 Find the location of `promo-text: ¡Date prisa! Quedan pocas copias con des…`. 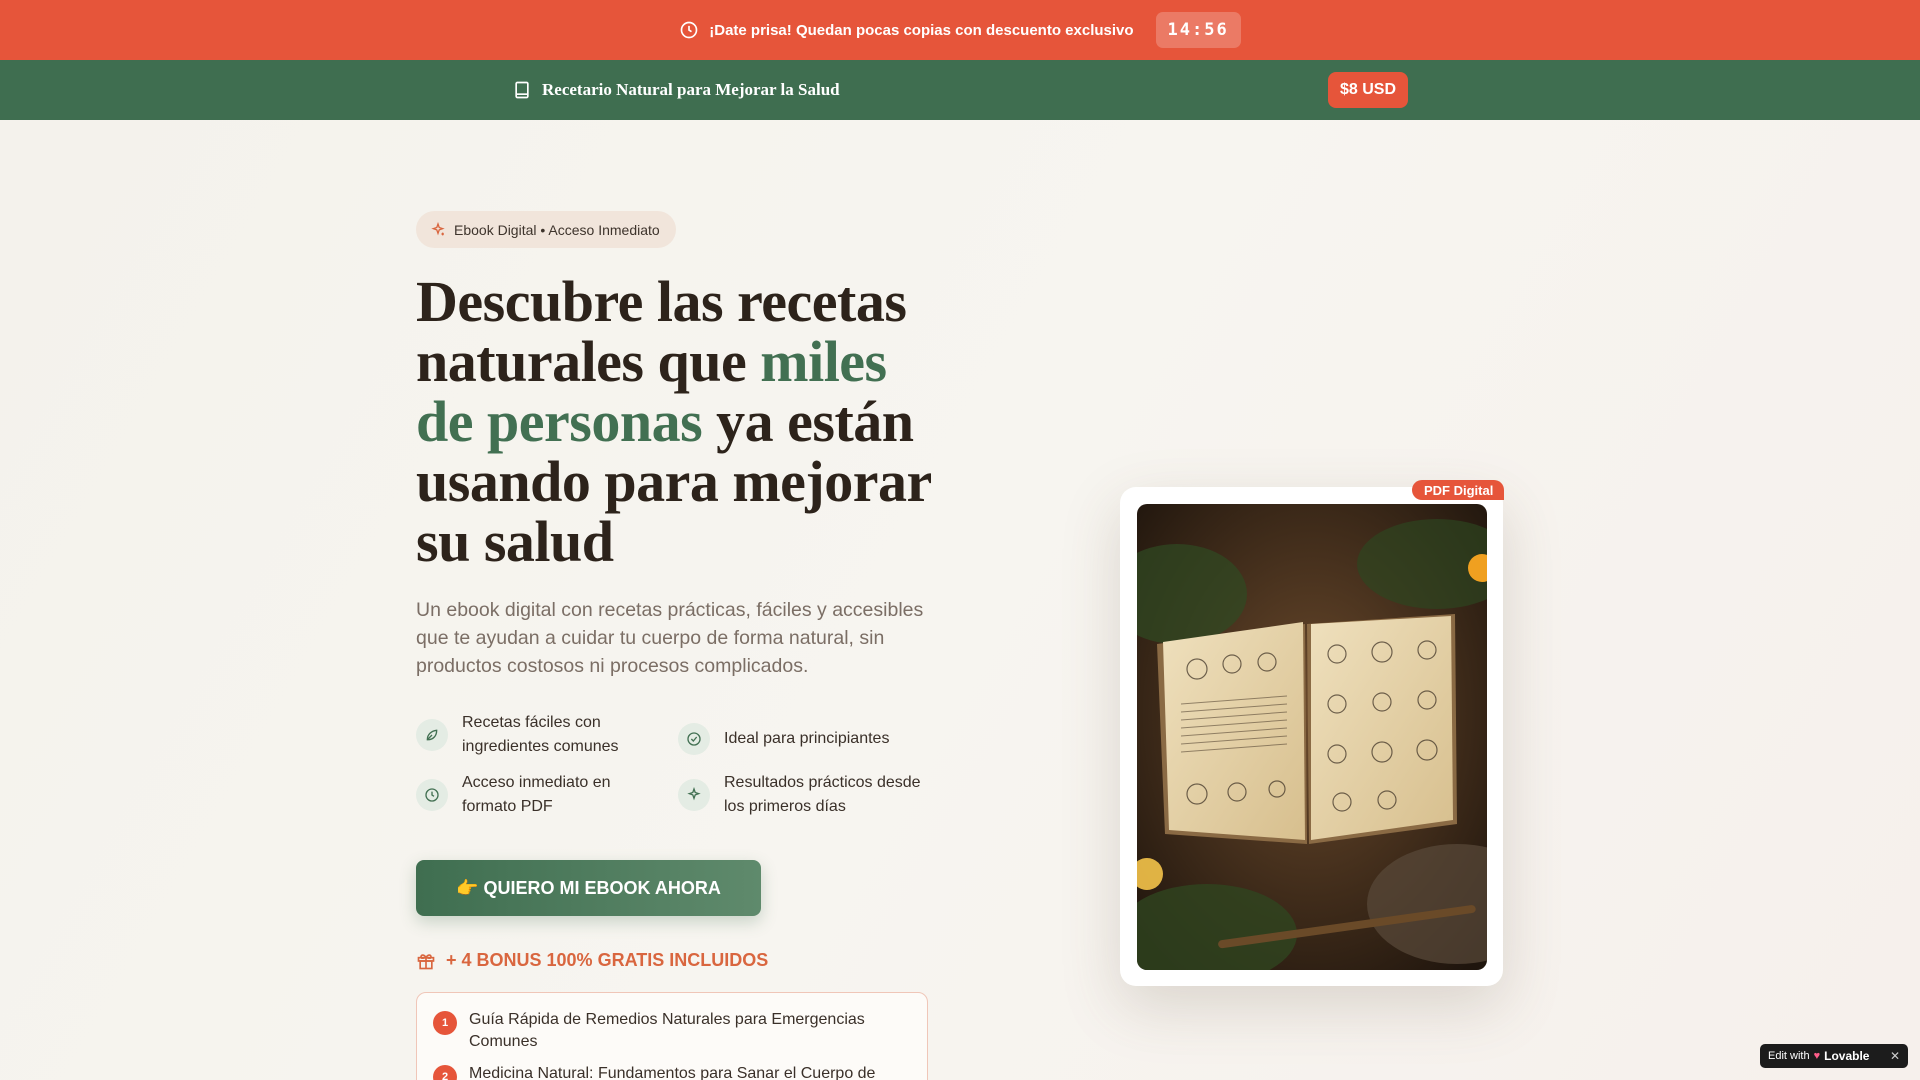

promo-text: ¡Date prisa! Quedan pocas copias con des… is located at coordinates (921, 30).